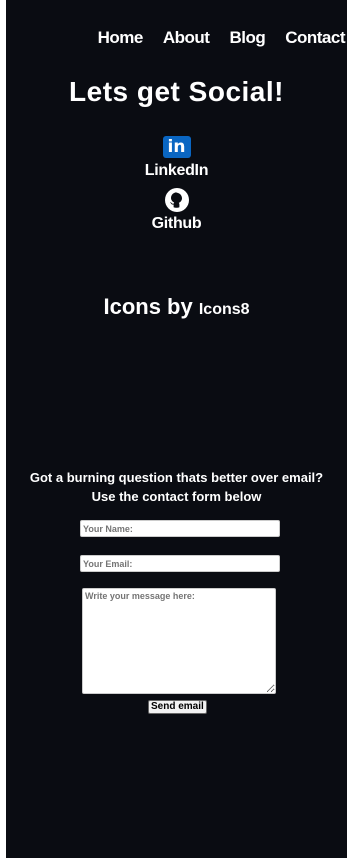  What do you see at coordinates (176, 223) in the screenshot?
I see `github-label: Github` at bounding box center [176, 223].